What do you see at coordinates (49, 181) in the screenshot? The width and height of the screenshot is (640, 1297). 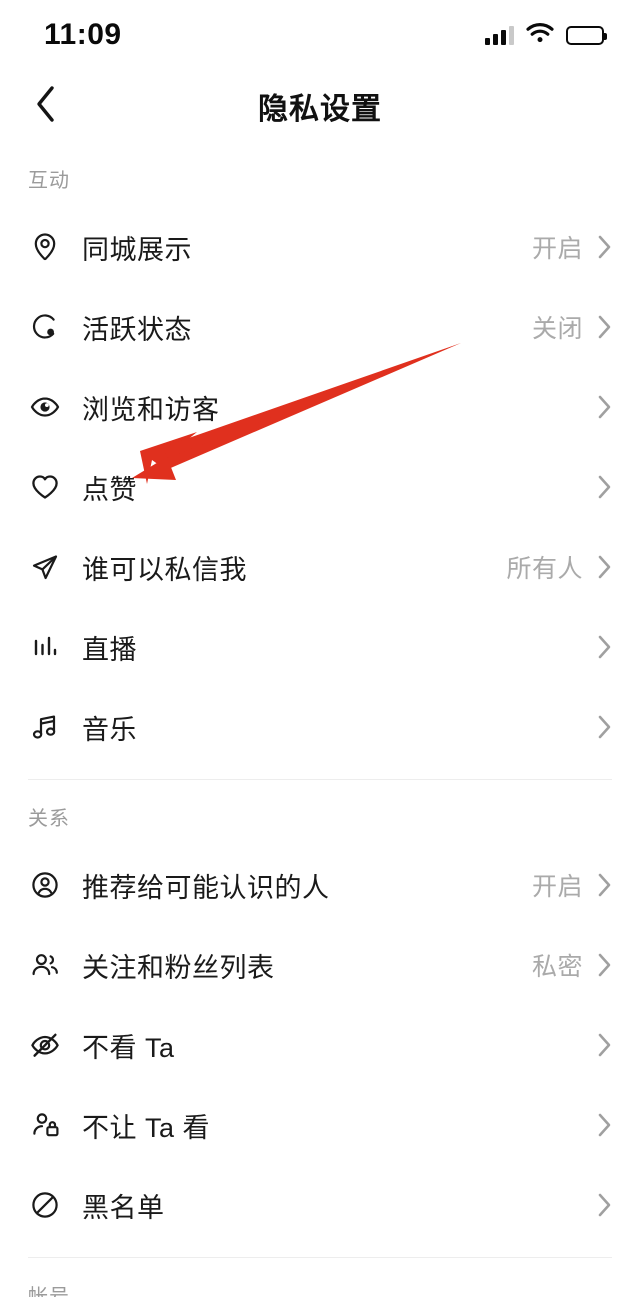 I see `section-header-interaction: 互动` at bounding box center [49, 181].